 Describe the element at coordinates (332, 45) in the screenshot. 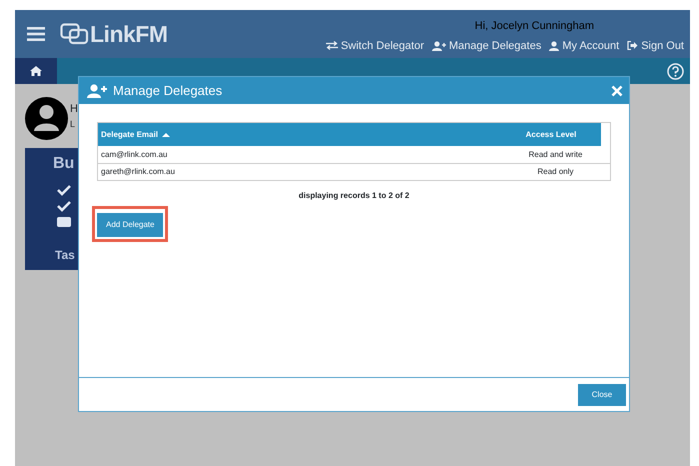

I see `switch-icon` at that location.